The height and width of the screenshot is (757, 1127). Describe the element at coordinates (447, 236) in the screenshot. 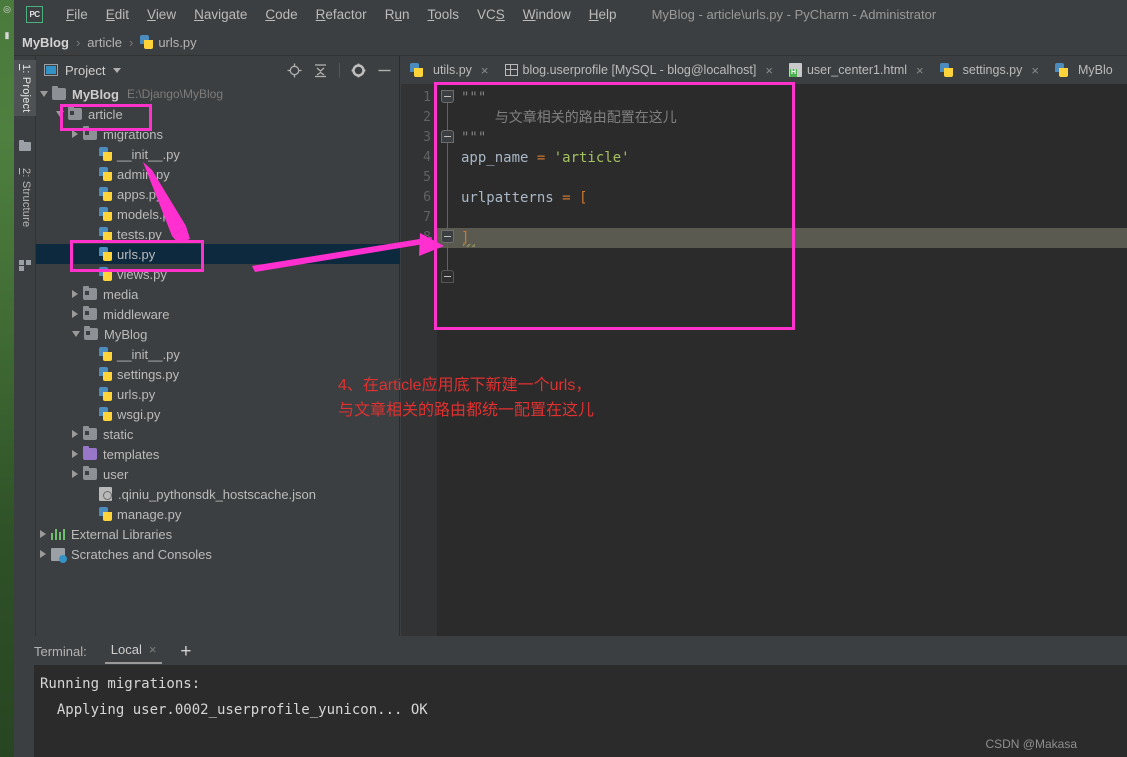

I see `fold-marker-urlpatterns-open` at that location.